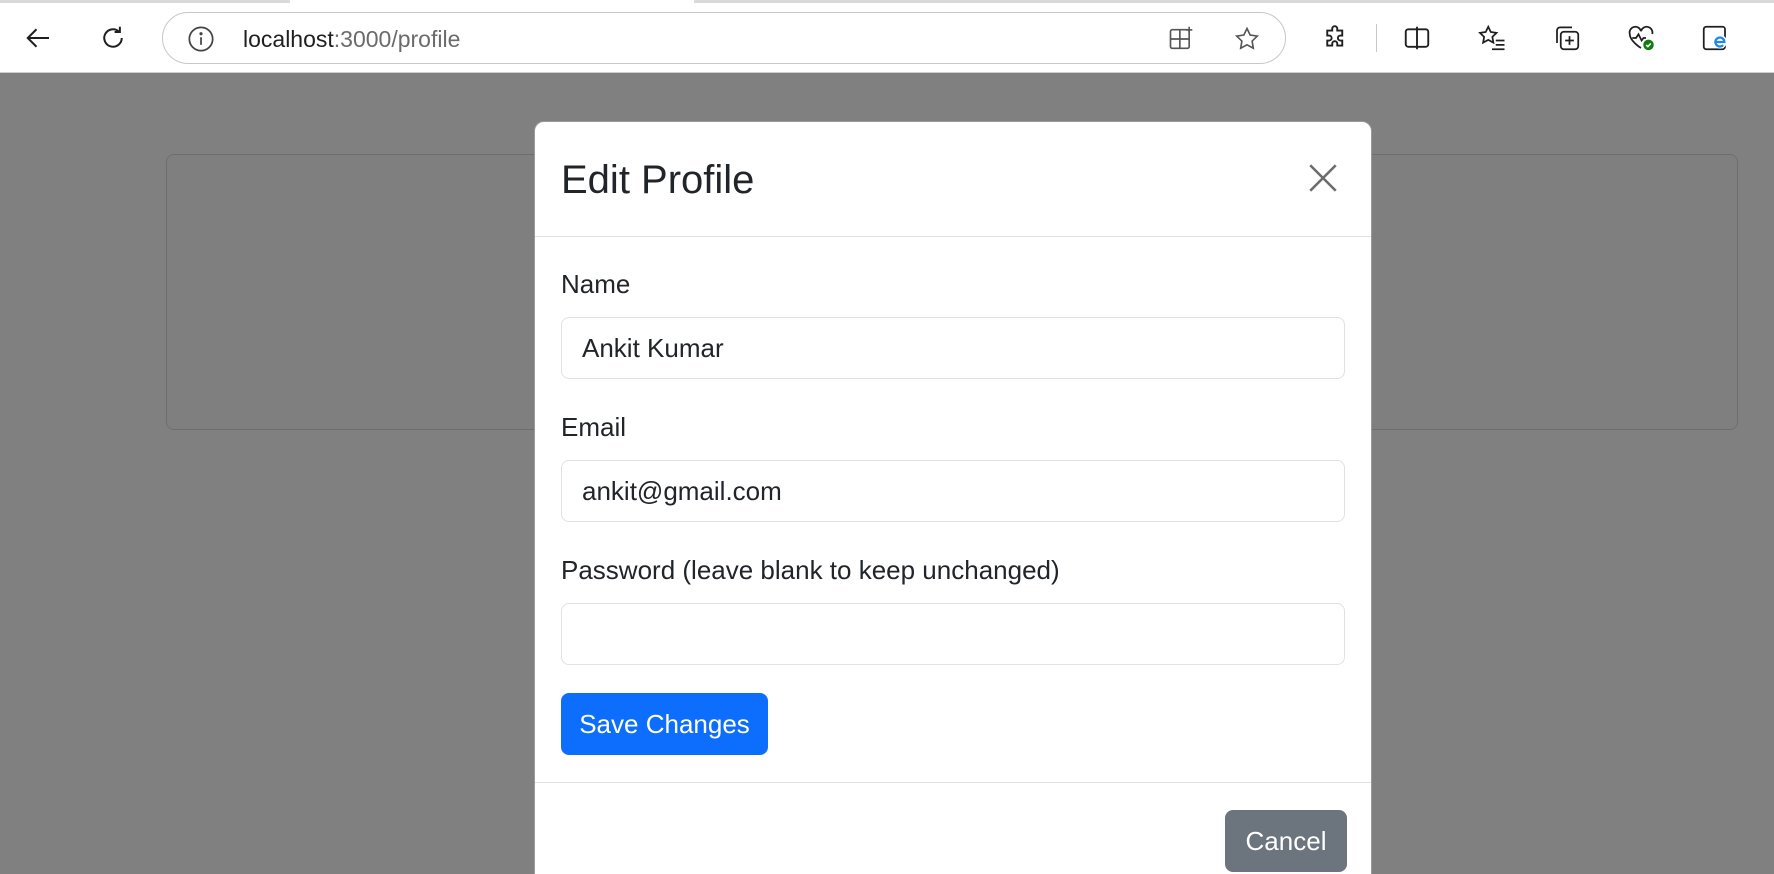 The width and height of the screenshot is (1774, 874). What do you see at coordinates (658, 180) in the screenshot?
I see `modal-title: Edit Profile` at bounding box center [658, 180].